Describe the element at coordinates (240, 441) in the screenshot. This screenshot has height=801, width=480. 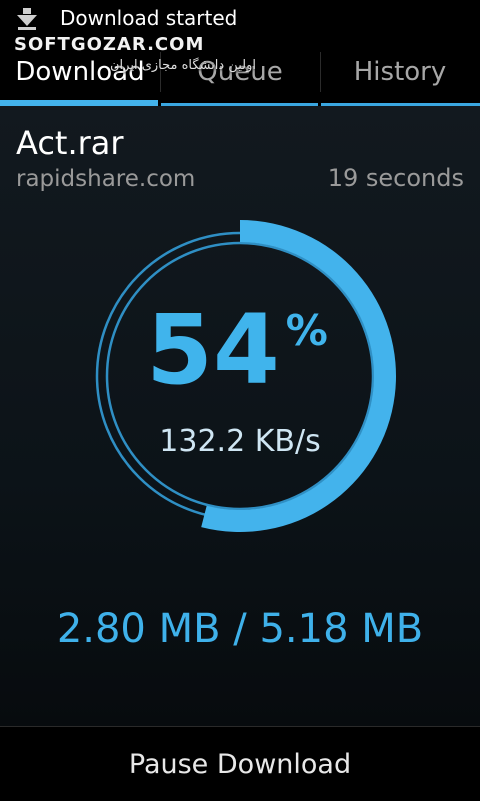
I see `download-speed: 132.2 KB/s` at that location.